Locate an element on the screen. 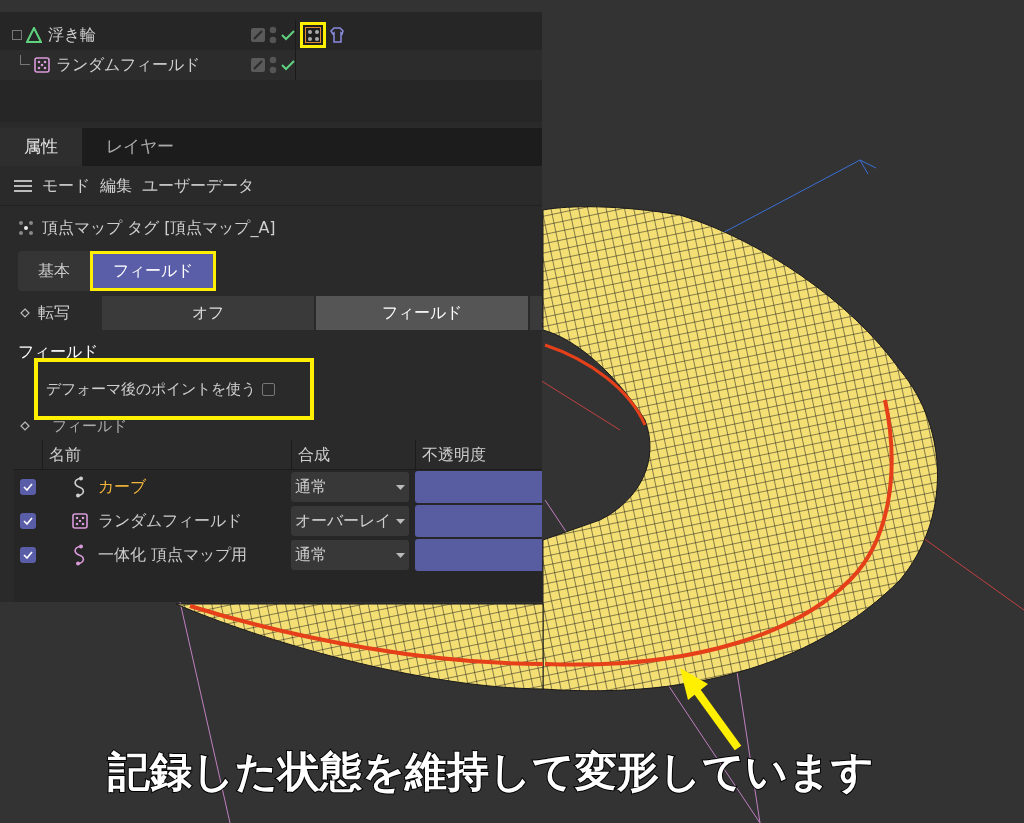 The height and width of the screenshot is (823, 1024). segment-button: オフ is located at coordinates (208, 313).